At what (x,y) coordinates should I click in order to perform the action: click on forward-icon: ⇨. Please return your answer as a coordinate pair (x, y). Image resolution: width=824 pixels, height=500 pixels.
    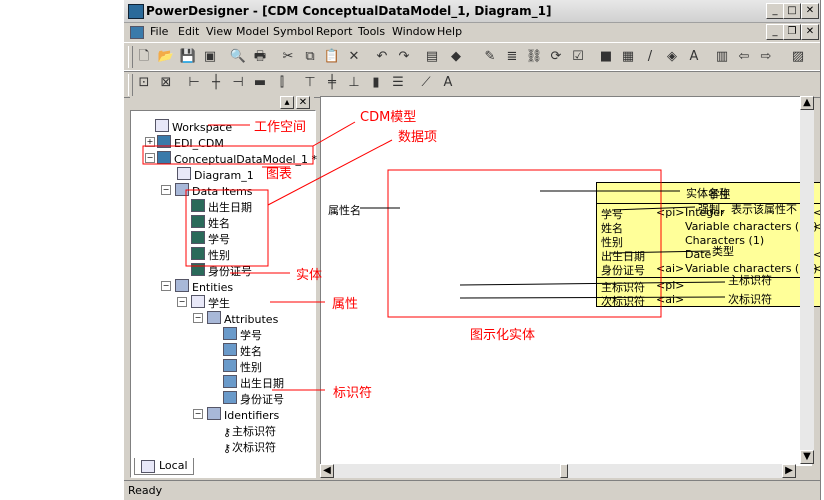
    Looking at the image, I should click on (766, 57).